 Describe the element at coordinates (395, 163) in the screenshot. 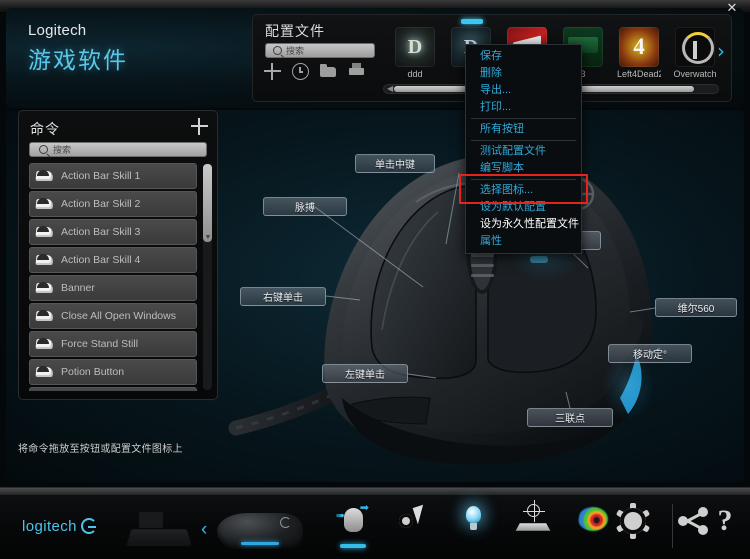

I see `callout-middle-click: 单击中键` at that location.